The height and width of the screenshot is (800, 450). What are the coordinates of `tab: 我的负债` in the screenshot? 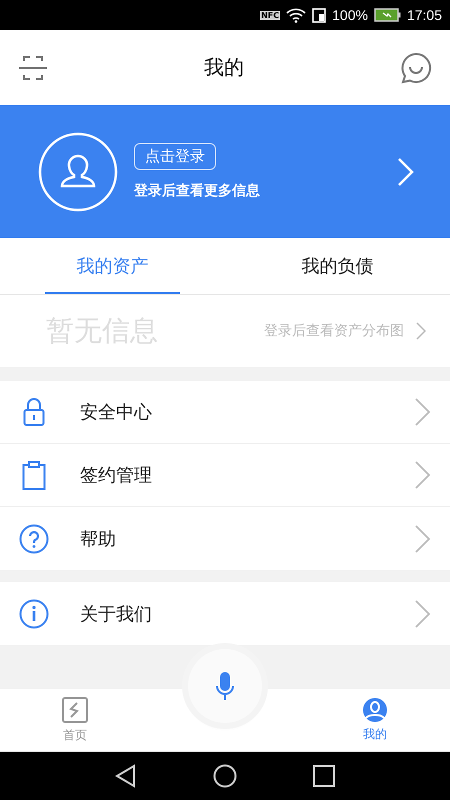 It's located at (337, 266).